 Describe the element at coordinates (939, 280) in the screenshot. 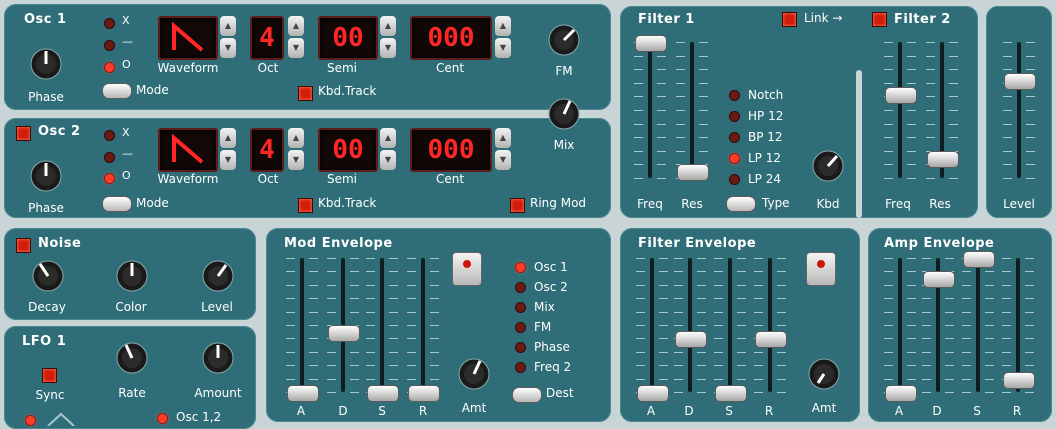

I see `amp-env-d-slider-handle` at that location.